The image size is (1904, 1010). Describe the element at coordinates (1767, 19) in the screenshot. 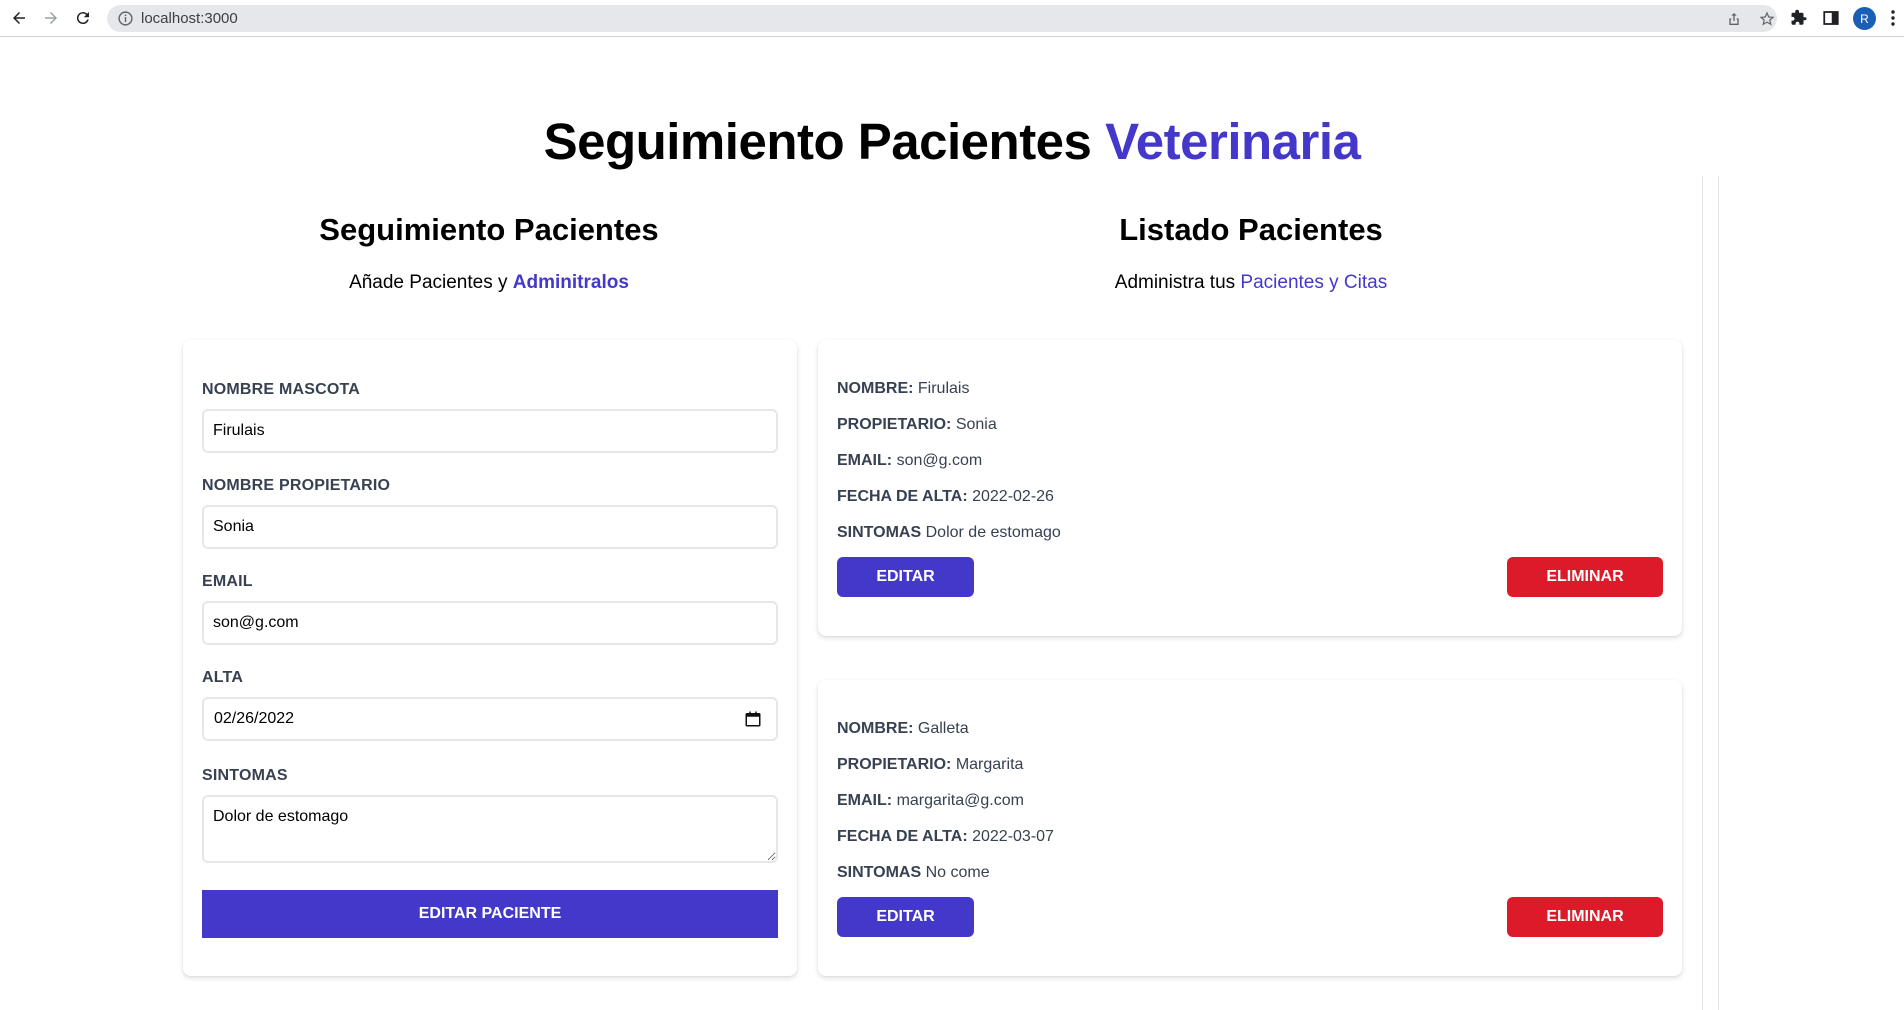

I see `bookmark-star-icon` at that location.